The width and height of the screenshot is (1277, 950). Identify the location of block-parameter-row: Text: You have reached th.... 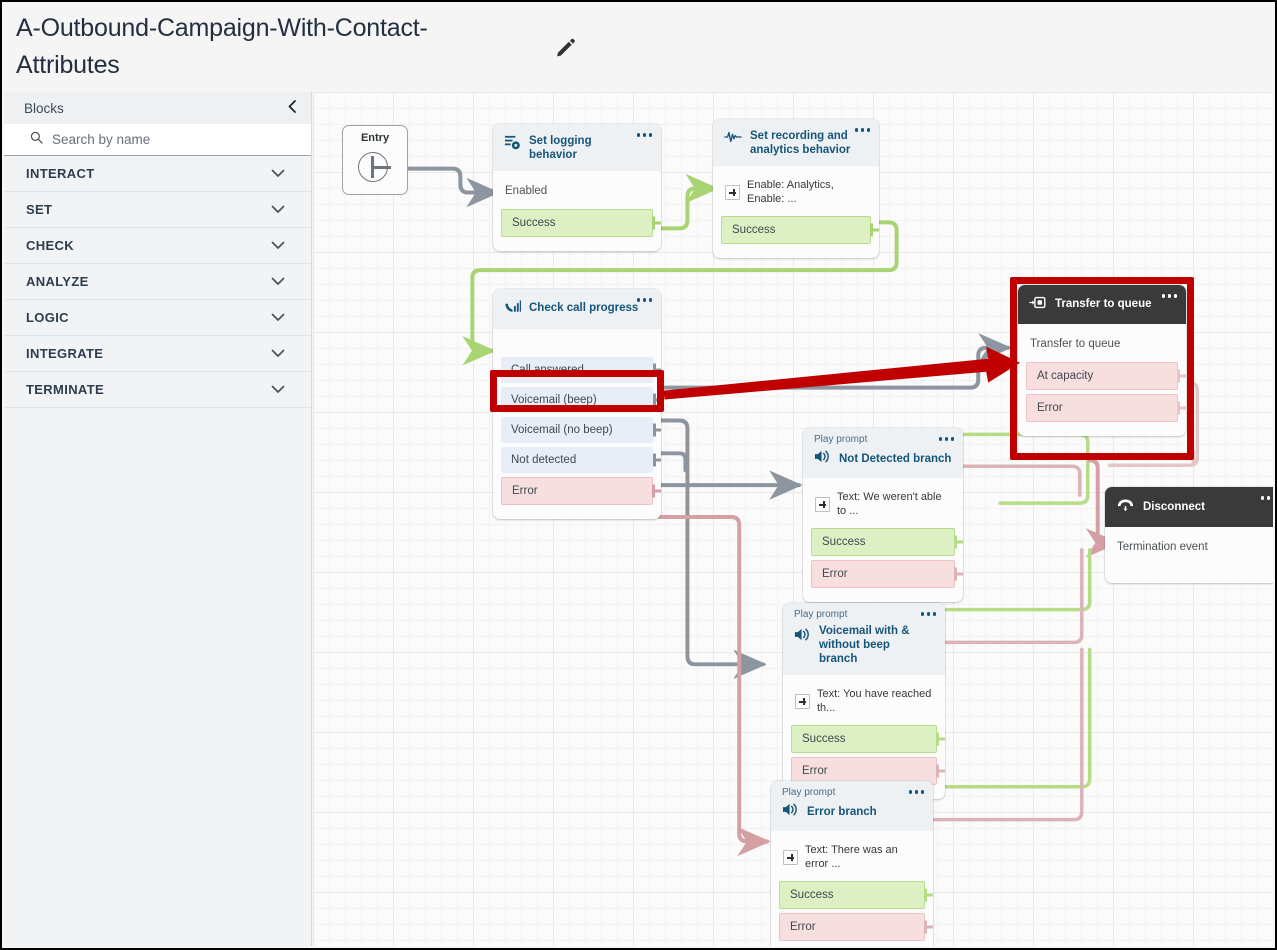
(864, 701).